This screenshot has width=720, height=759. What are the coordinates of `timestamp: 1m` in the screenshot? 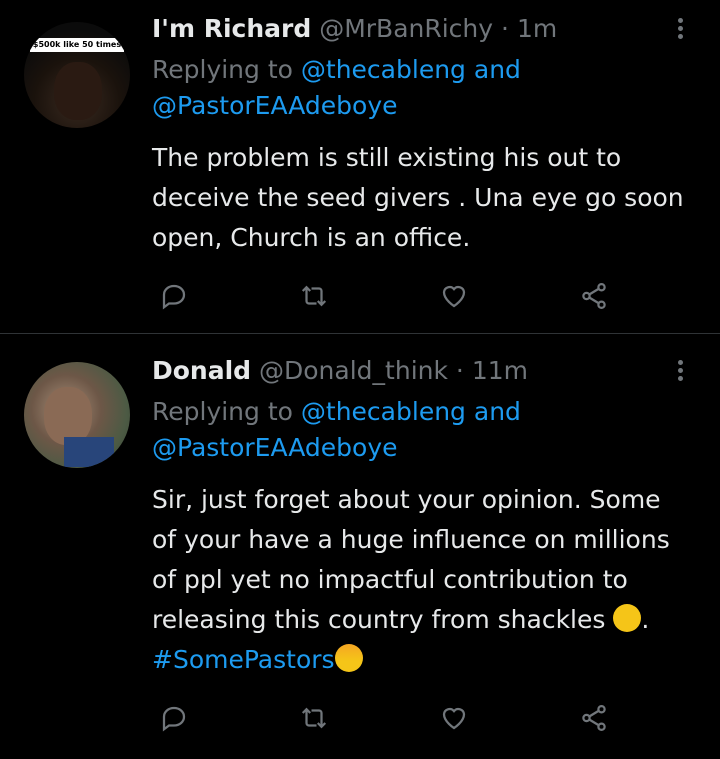 It's located at (537, 28).